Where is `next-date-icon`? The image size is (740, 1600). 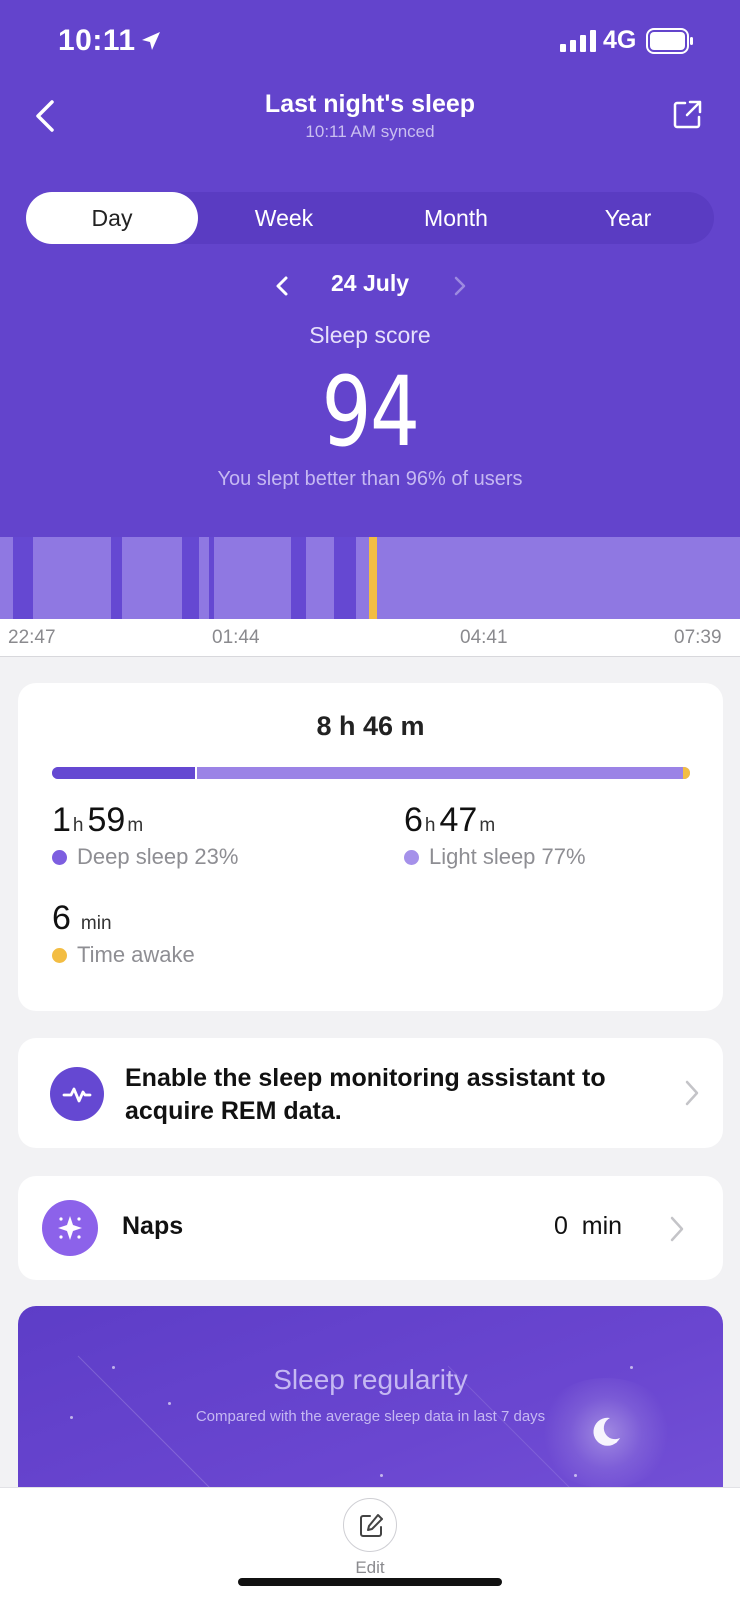 next-date-icon is located at coordinates (460, 286).